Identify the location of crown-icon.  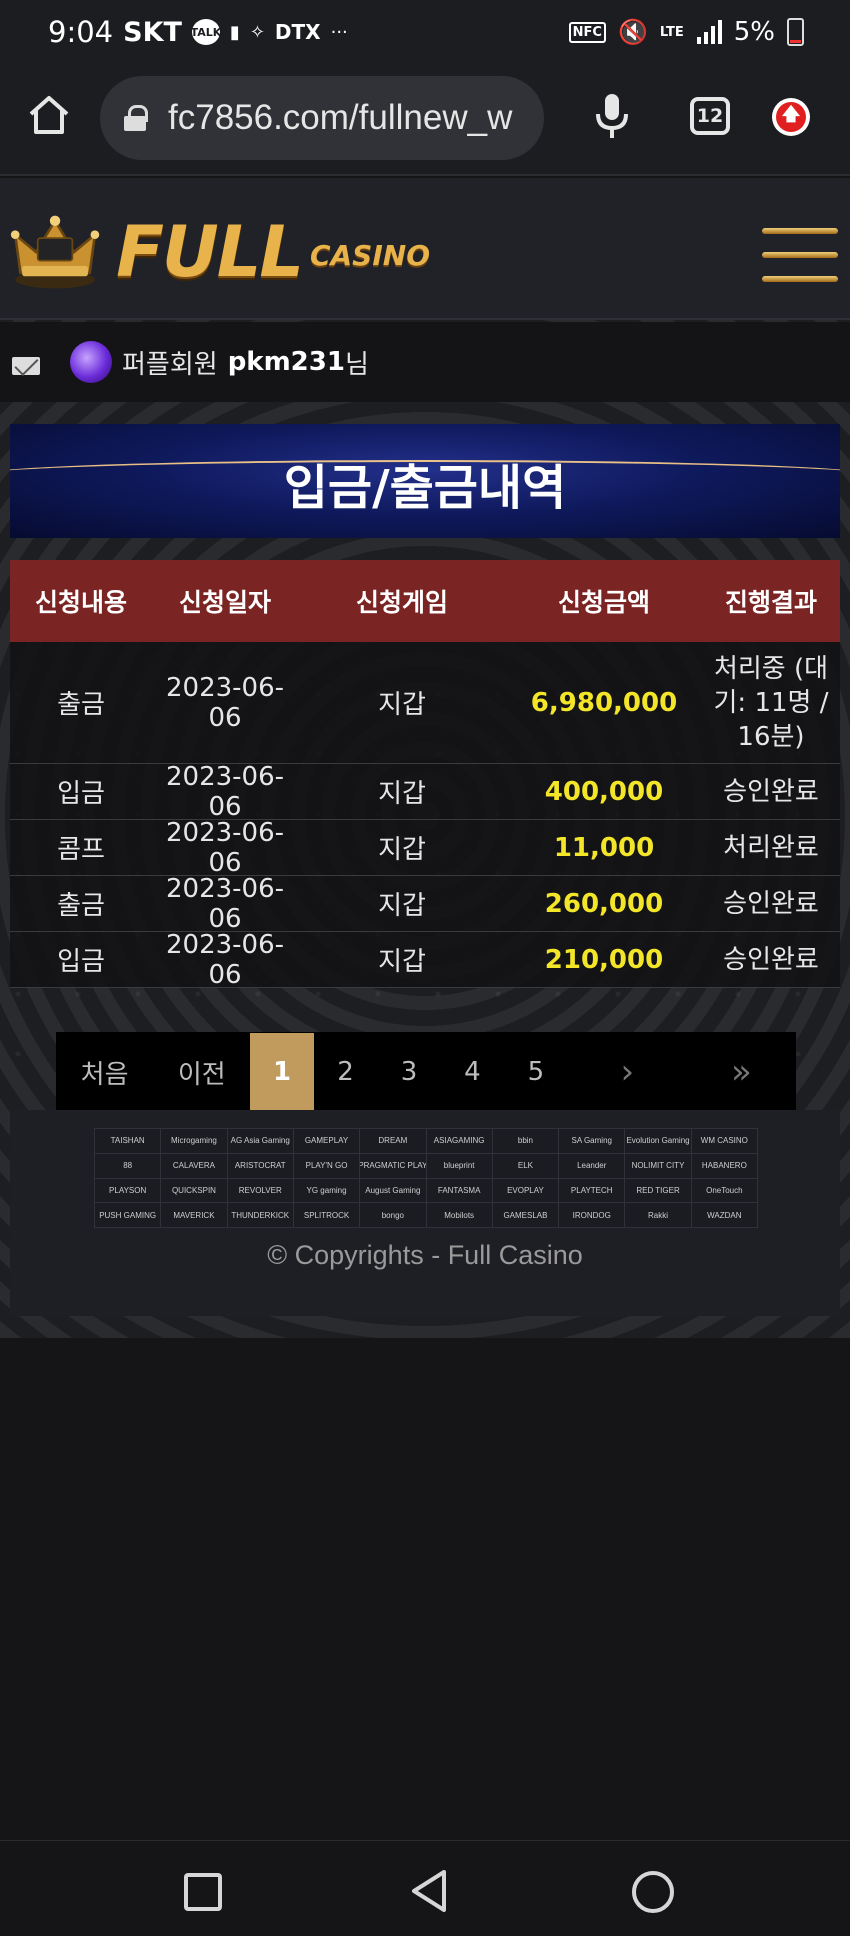
(55, 252).